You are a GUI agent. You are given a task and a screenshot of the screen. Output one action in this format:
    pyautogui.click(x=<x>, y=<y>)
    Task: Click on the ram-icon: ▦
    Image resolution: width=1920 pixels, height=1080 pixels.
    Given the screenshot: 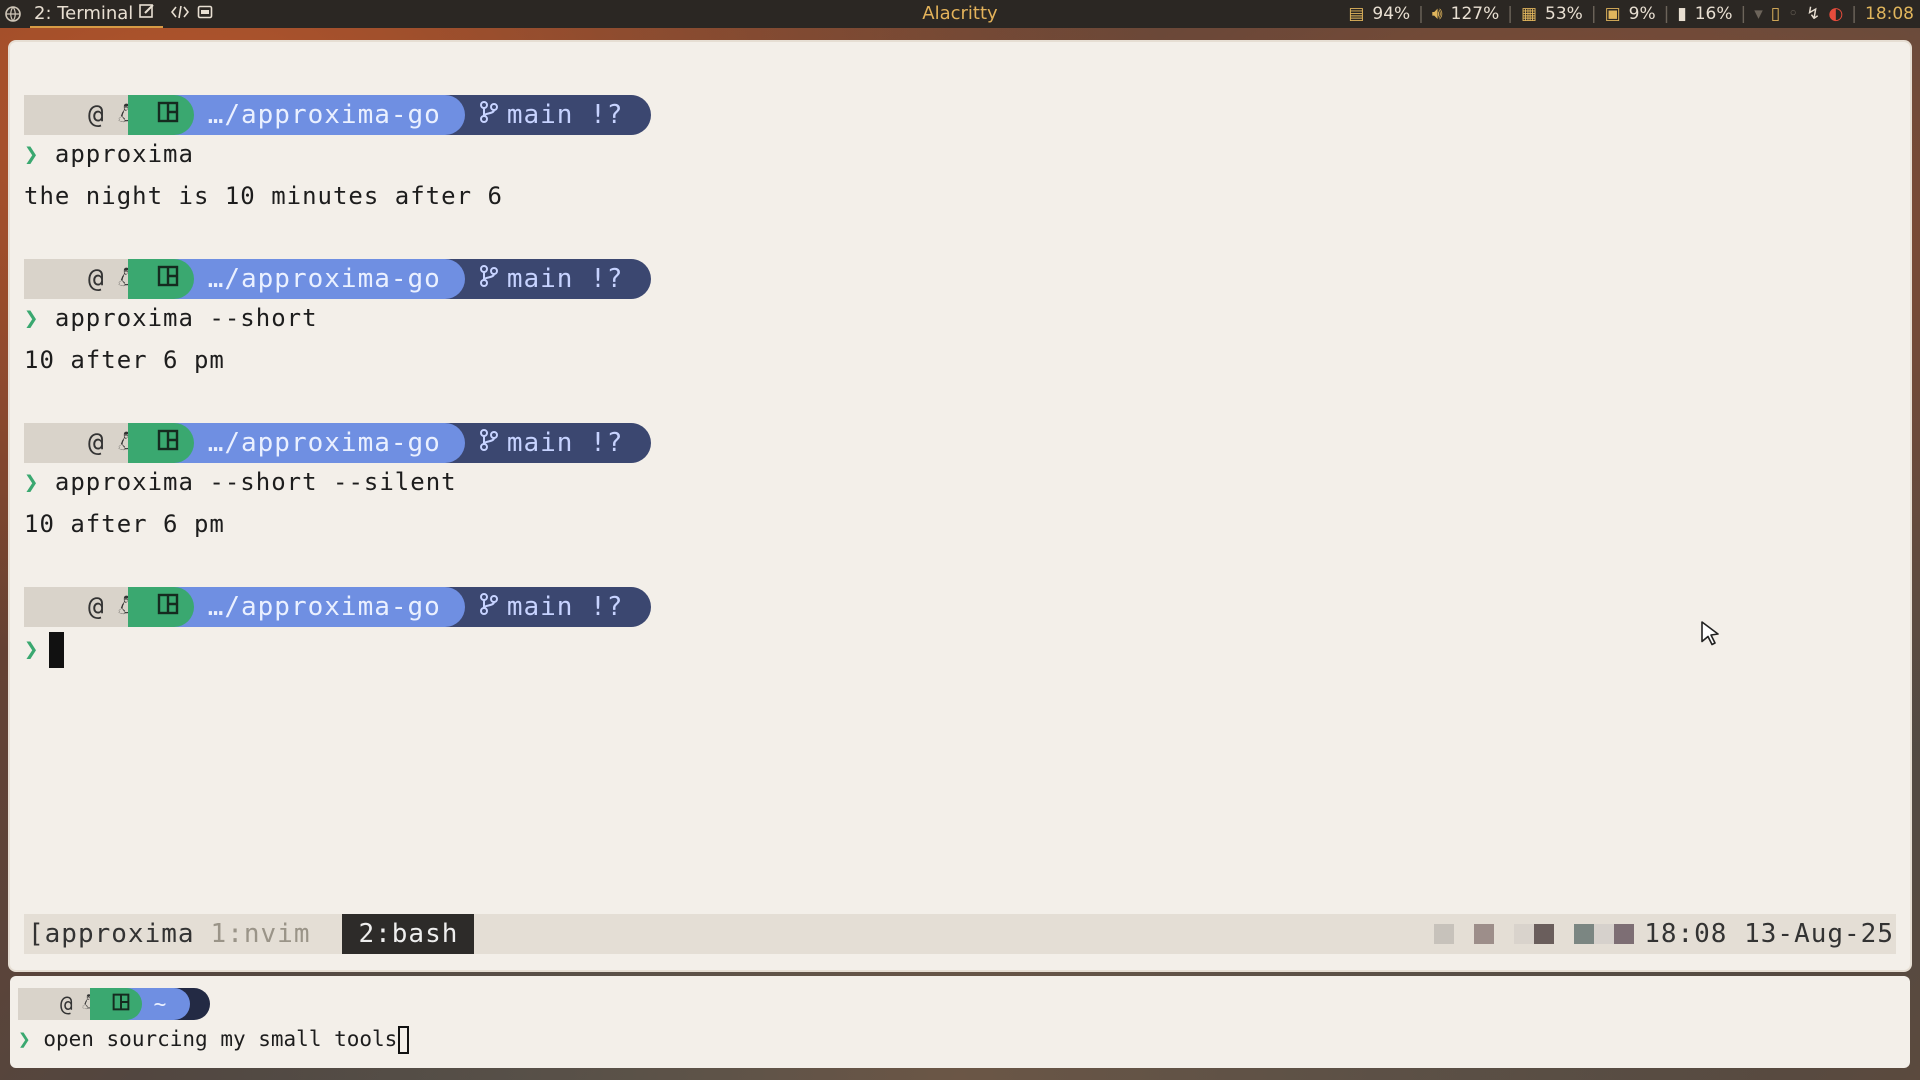 What is the action you would take?
    pyautogui.click(x=1529, y=14)
    